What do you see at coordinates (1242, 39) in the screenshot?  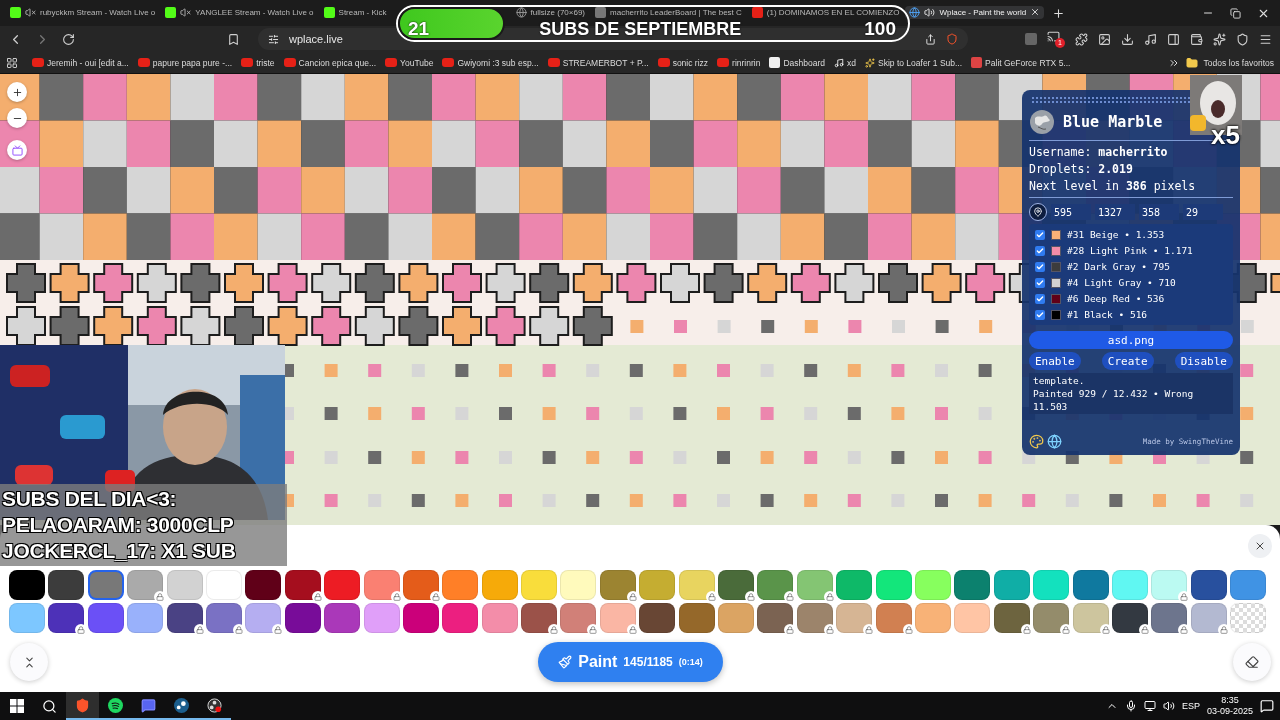 I see `shield-icon` at bounding box center [1242, 39].